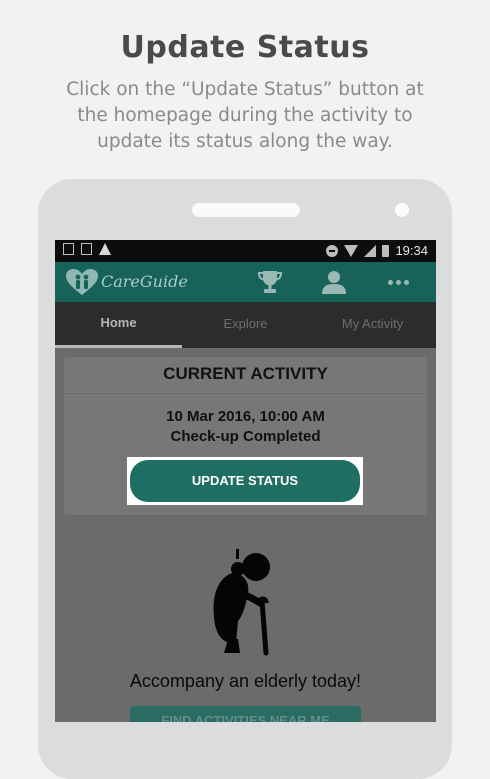 Image resolution: width=490 pixels, height=779 pixels. What do you see at coordinates (105, 249) in the screenshot?
I see `warning-icon` at bounding box center [105, 249].